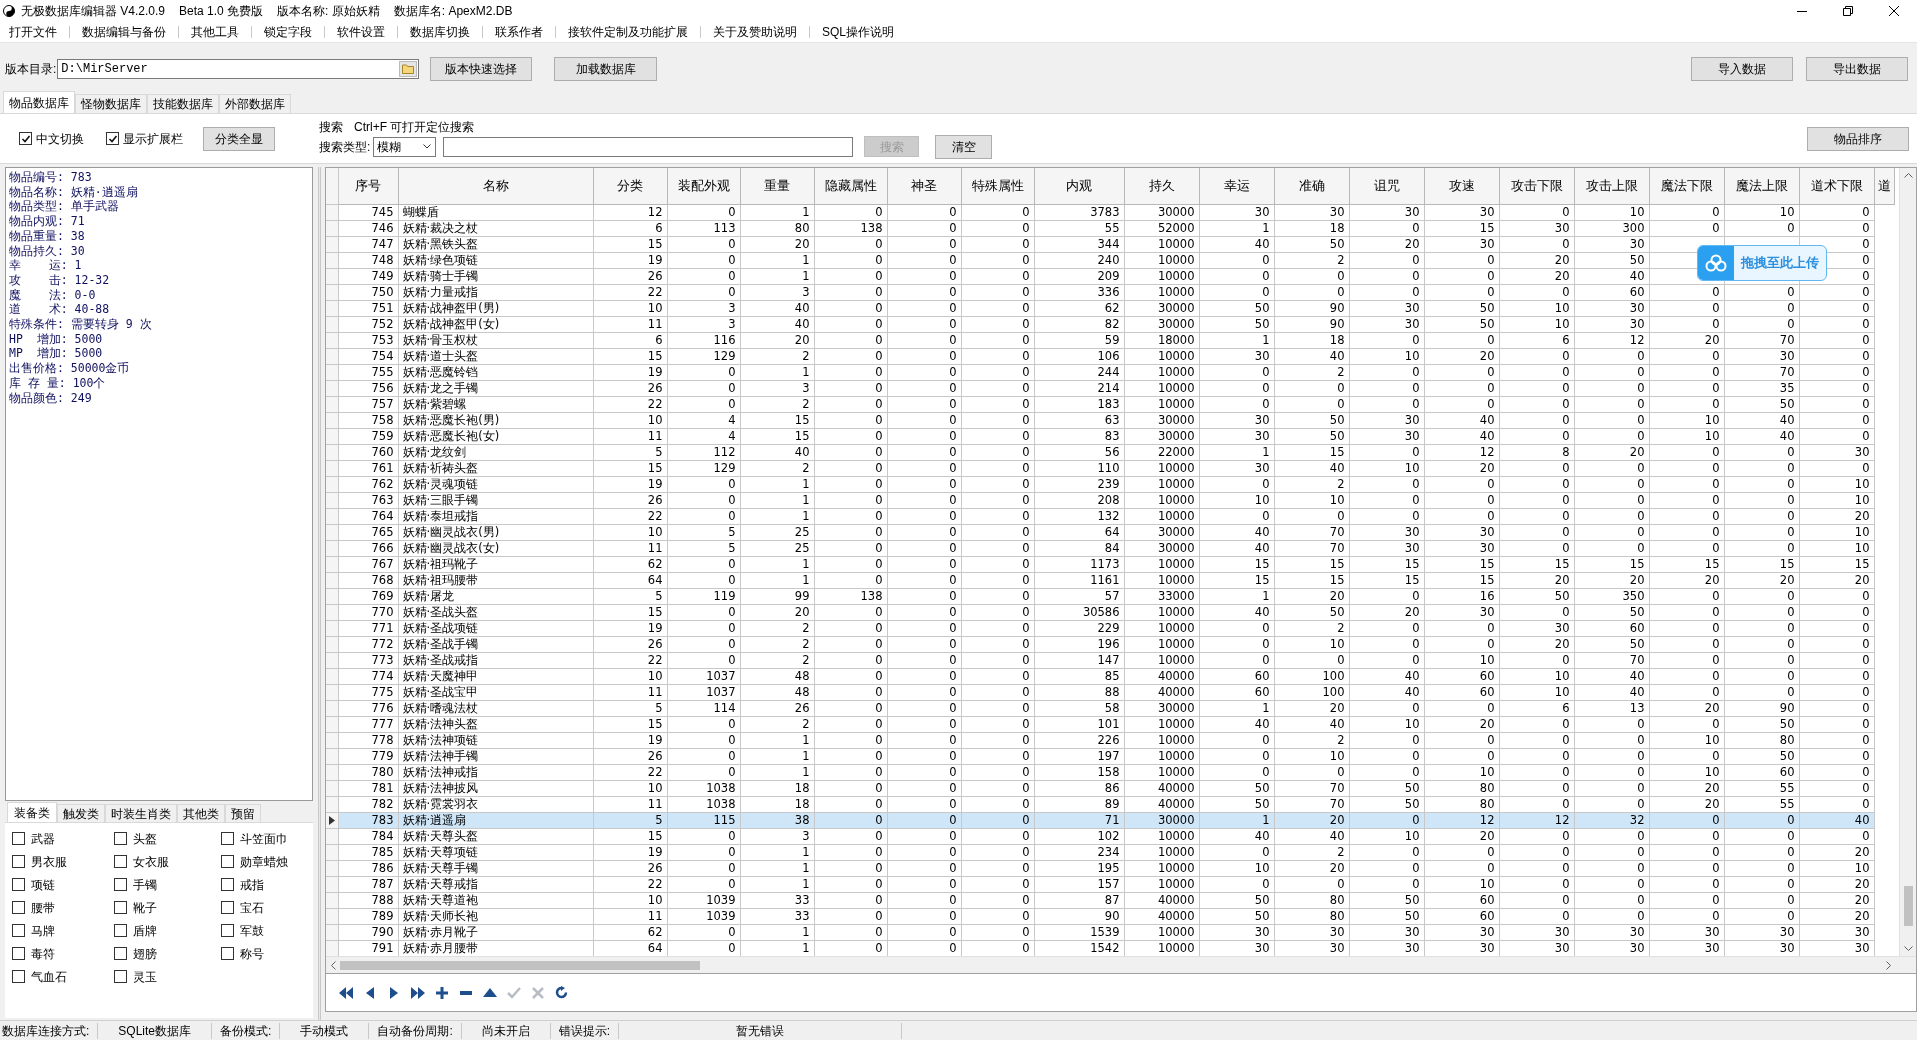 Image resolution: width=1917 pixels, height=1040 pixels. What do you see at coordinates (850, 186) in the screenshot?
I see `column-header: 隐藏属性` at bounding box center [850, 186].